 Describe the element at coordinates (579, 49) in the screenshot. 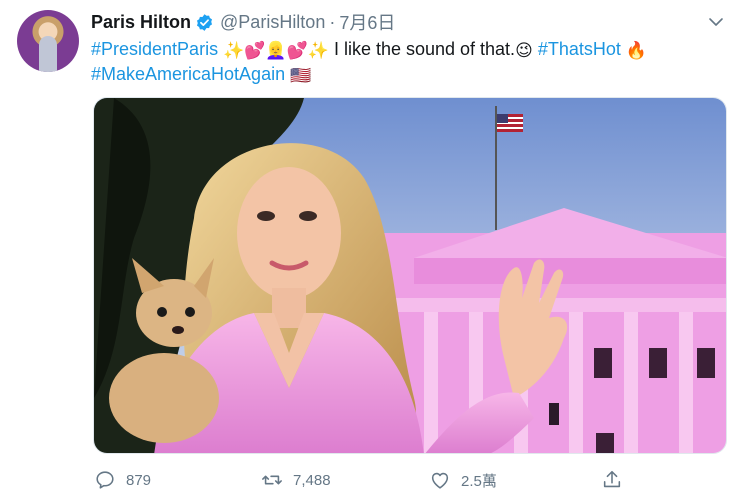

I see `hashtag-thats-hot: #ThatsHot` at that location.